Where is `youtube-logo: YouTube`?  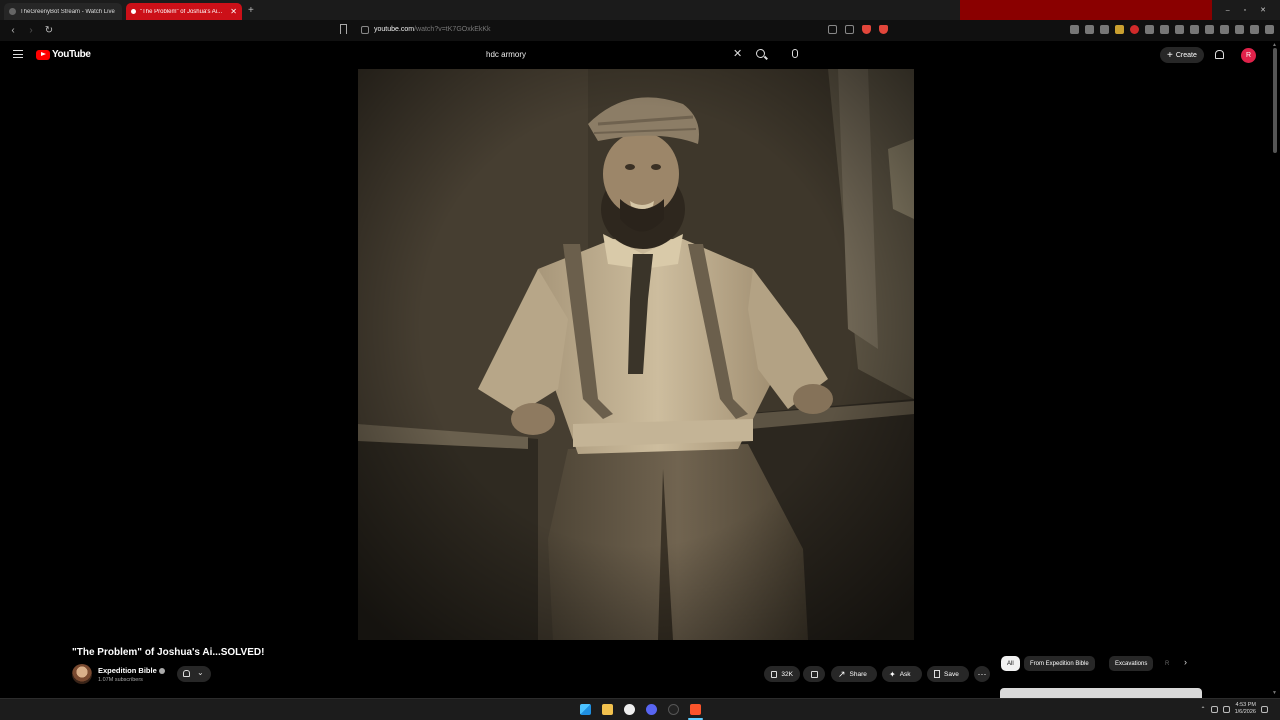
youtube-logo: YouTube is located at coordinates (63, 54).